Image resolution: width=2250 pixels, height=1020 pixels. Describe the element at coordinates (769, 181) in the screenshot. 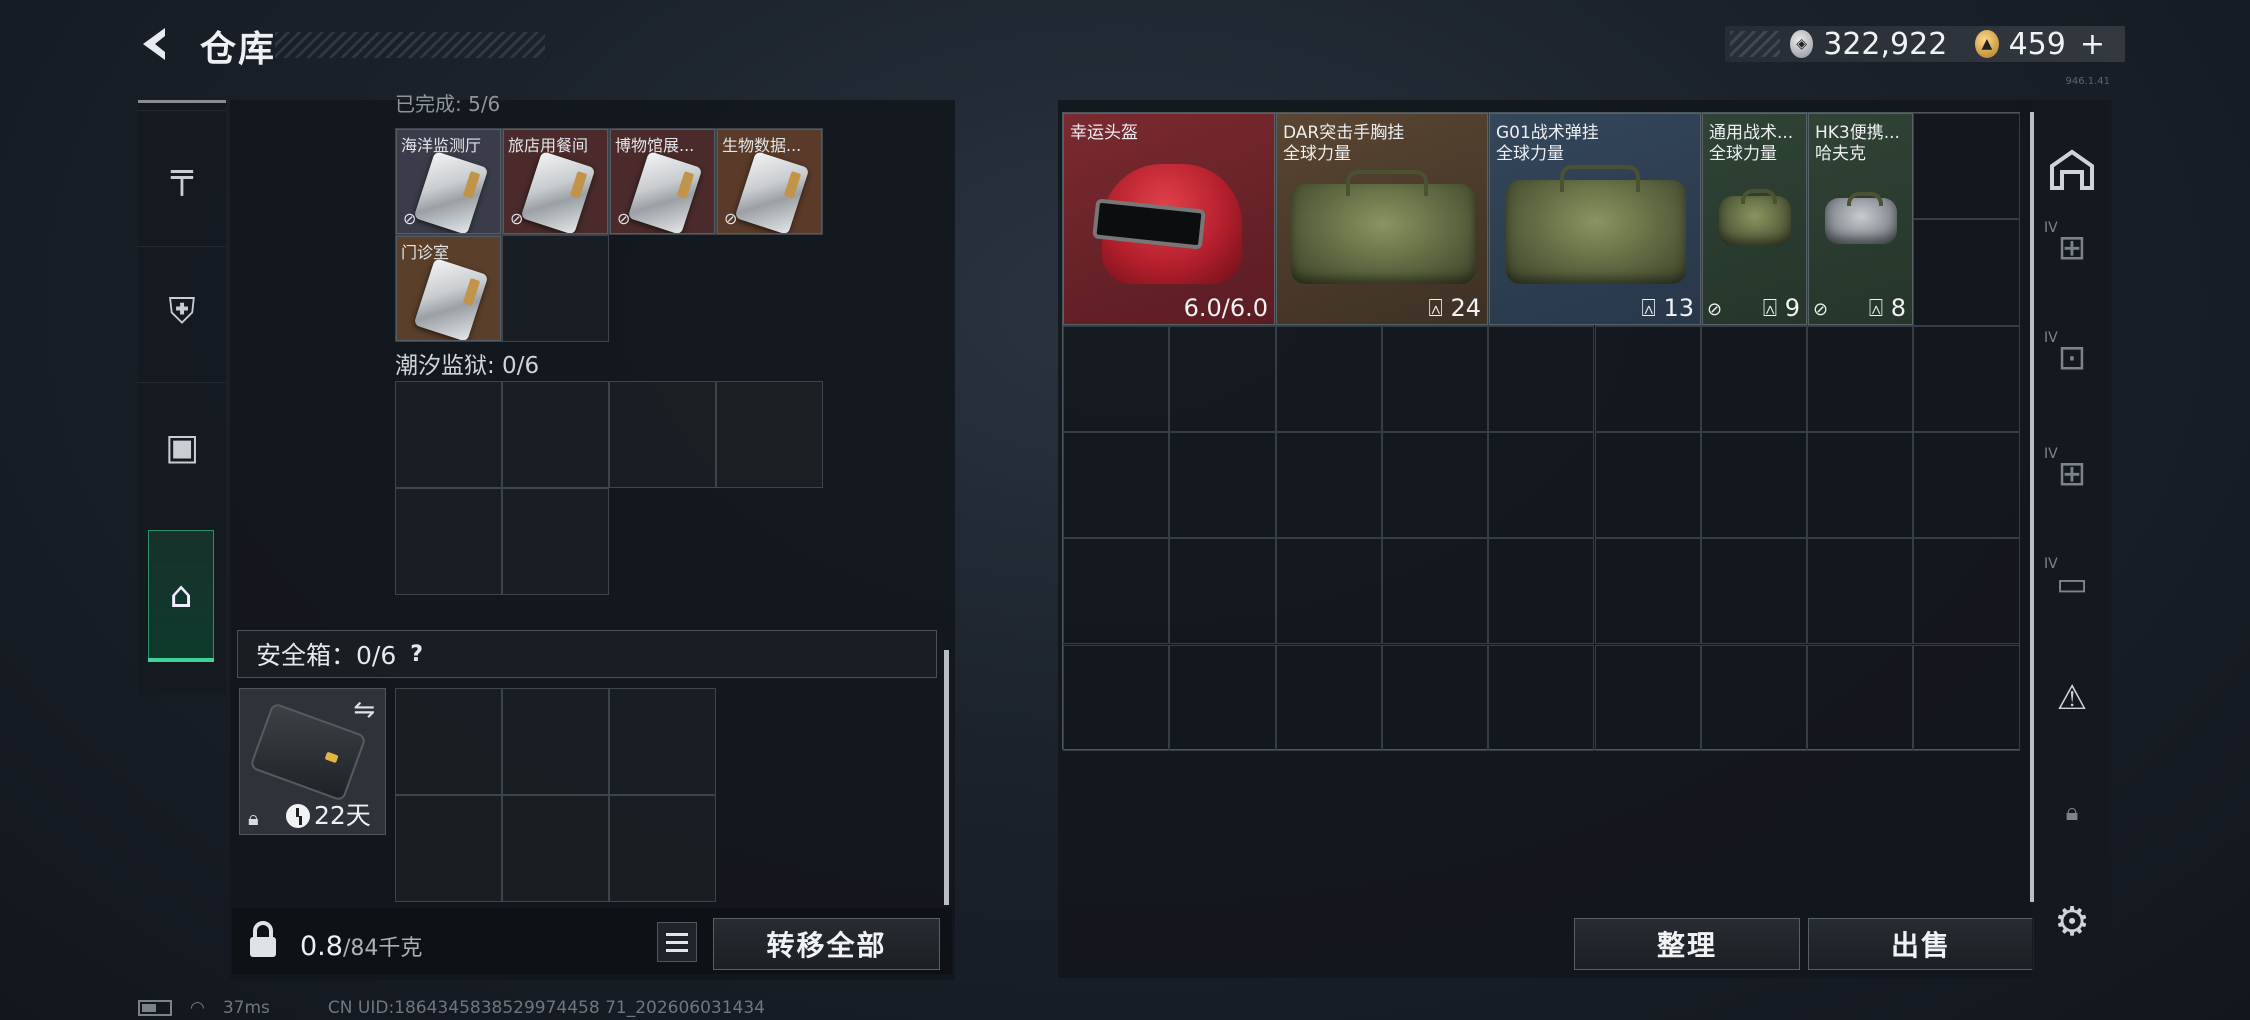

I see `keycard-item: 生物数据... ⊘` at that location.